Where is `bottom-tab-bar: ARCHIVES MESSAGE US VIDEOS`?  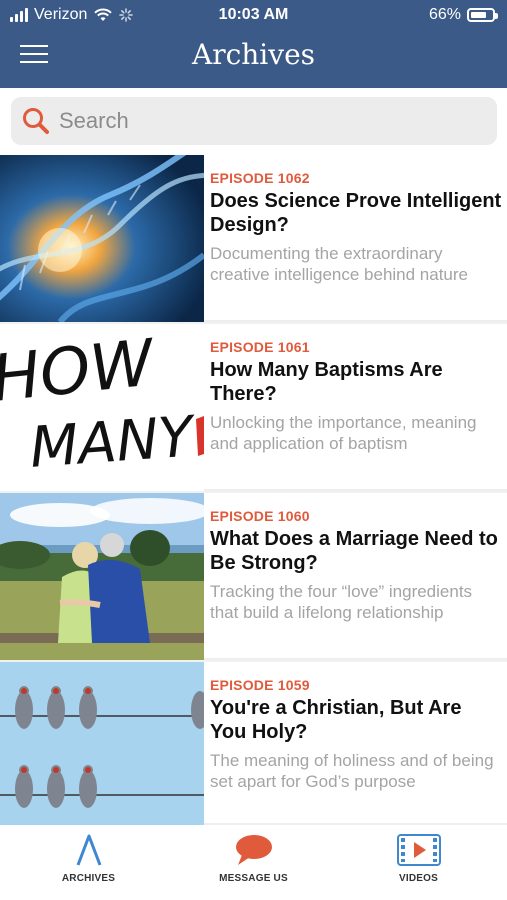 bottom-tab-bar: ARCHIVES MESSAGE US VIDEOS is located at coordinates (253, 862).